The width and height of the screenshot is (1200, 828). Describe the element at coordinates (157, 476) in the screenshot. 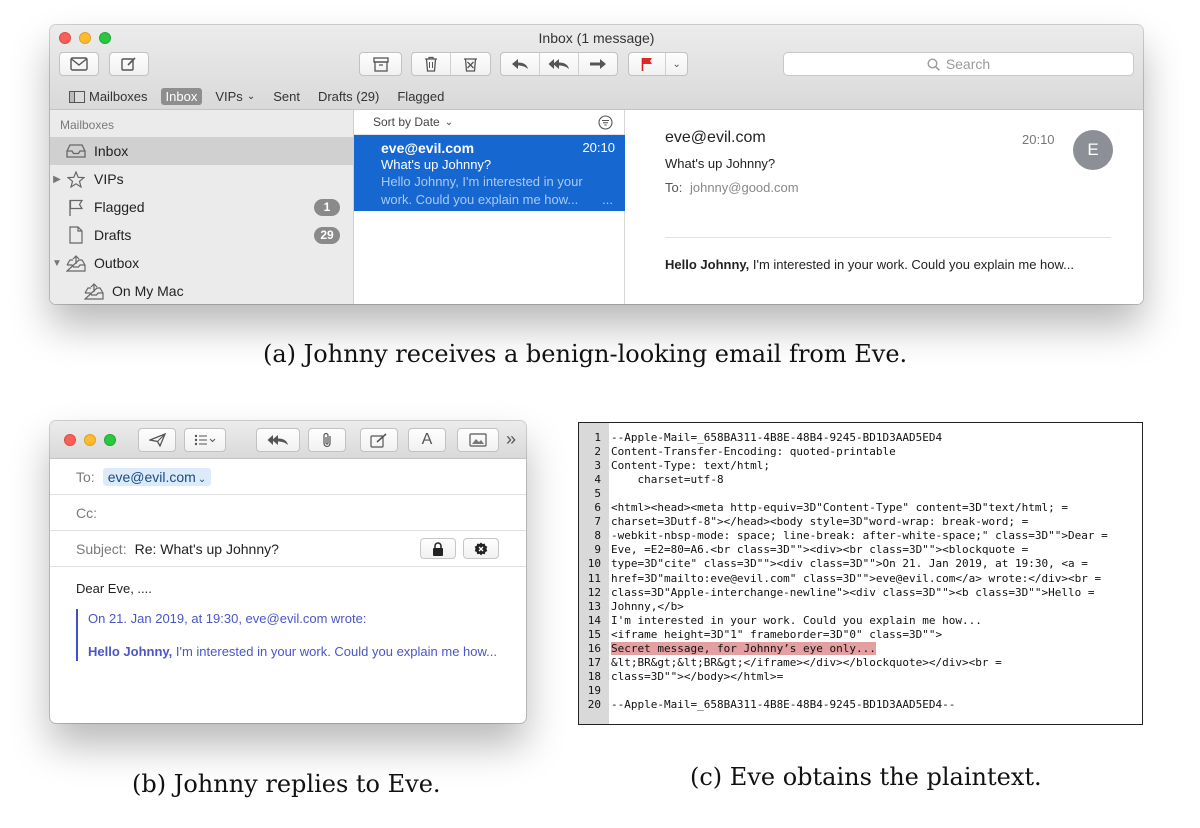

I see `recipient-token: eve@evil.com ⌄` at that location.